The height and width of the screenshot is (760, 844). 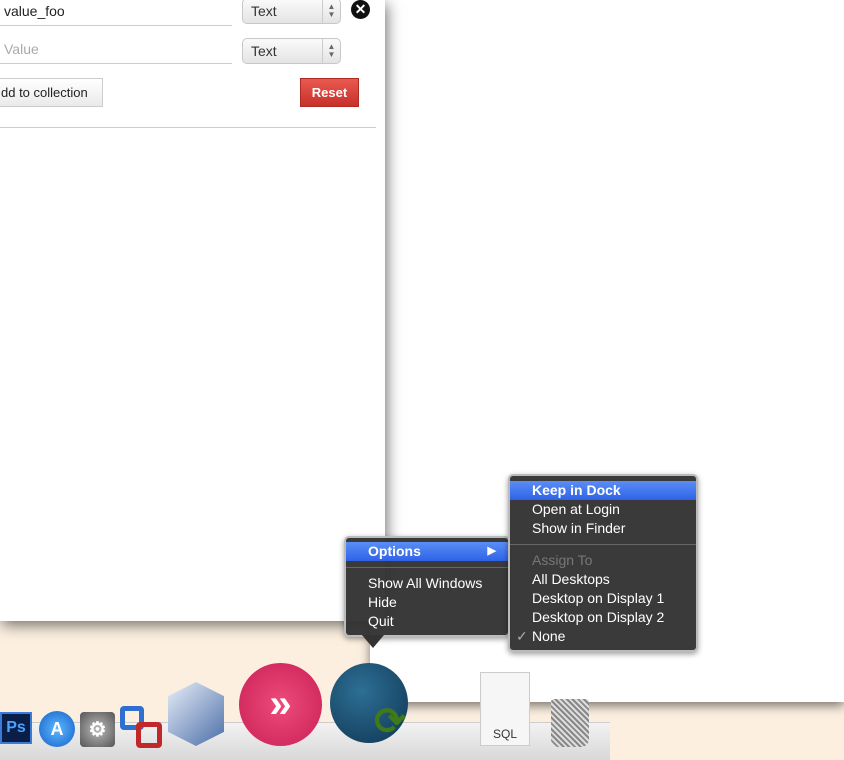 What do you see at coordinates (562, 560) in the screenshot?
I see `menu-heading-assign-to: Assign To` at bounding box center [562, 560].